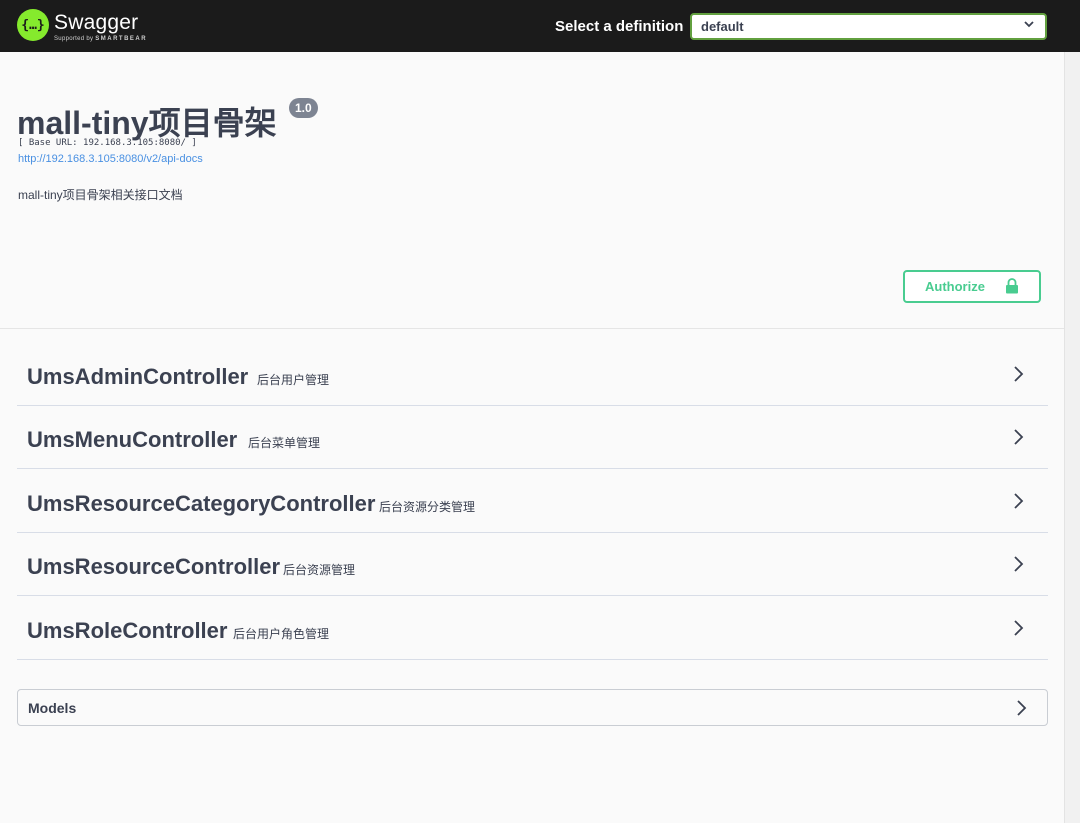 The height and width of the screenshot is (823, 1080). What do you see at coordinates (281, 634) in the screenshot?
I see `tag-description: 后台用户角色管理` at bounding box center [281, 634].